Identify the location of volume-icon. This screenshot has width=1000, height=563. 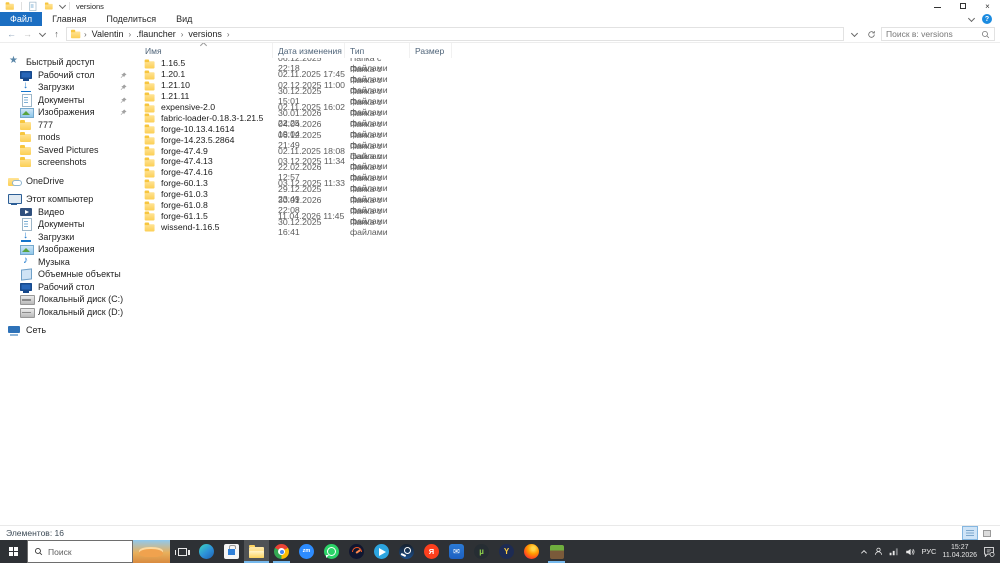
(910, 552).